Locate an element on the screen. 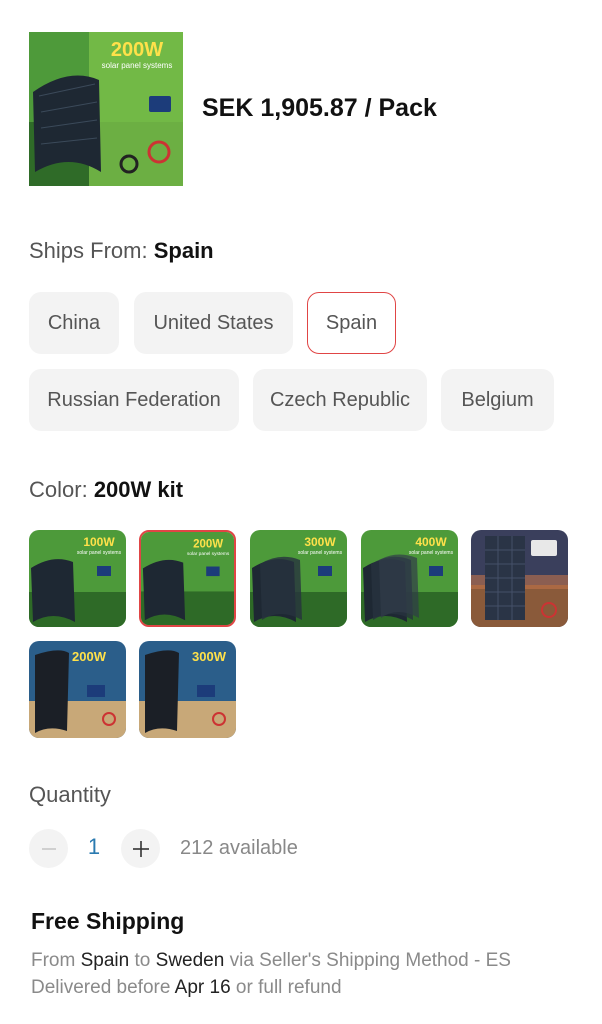 Image resolution: width=602 pixels, height=1024 pixels. ships-from-heading: Ships From: Spain is located at coordinates (121, 251).